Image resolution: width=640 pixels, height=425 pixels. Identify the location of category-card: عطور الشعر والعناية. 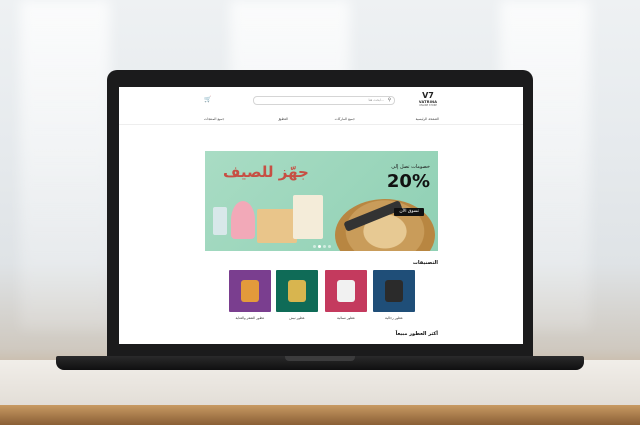
(250, 295).